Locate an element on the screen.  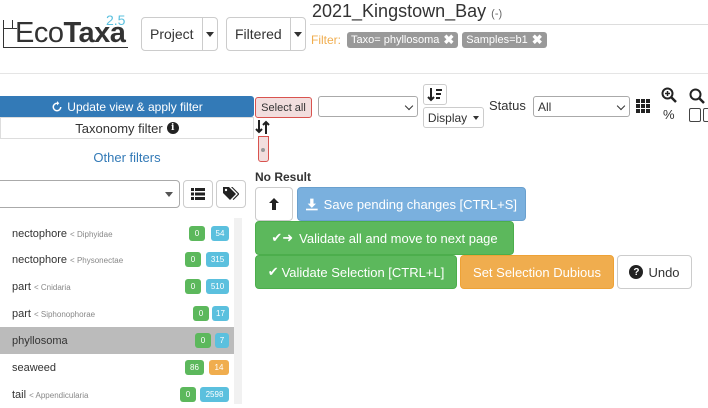
sort-order-button is located at coordinates (435, 94).